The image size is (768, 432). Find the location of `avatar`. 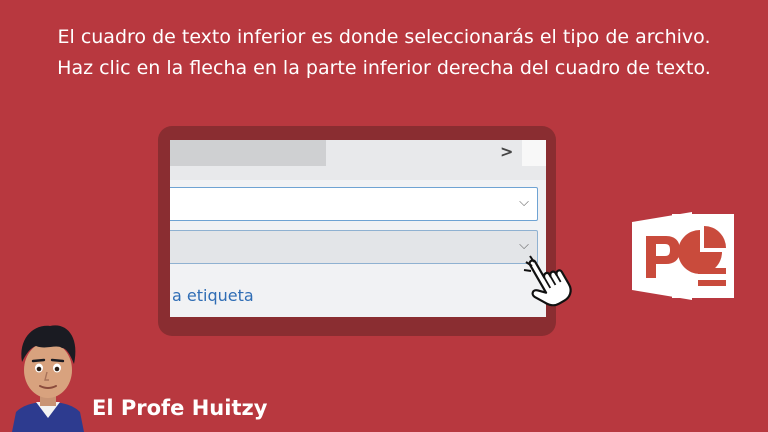

avatar is located at coordinates (48, 378).